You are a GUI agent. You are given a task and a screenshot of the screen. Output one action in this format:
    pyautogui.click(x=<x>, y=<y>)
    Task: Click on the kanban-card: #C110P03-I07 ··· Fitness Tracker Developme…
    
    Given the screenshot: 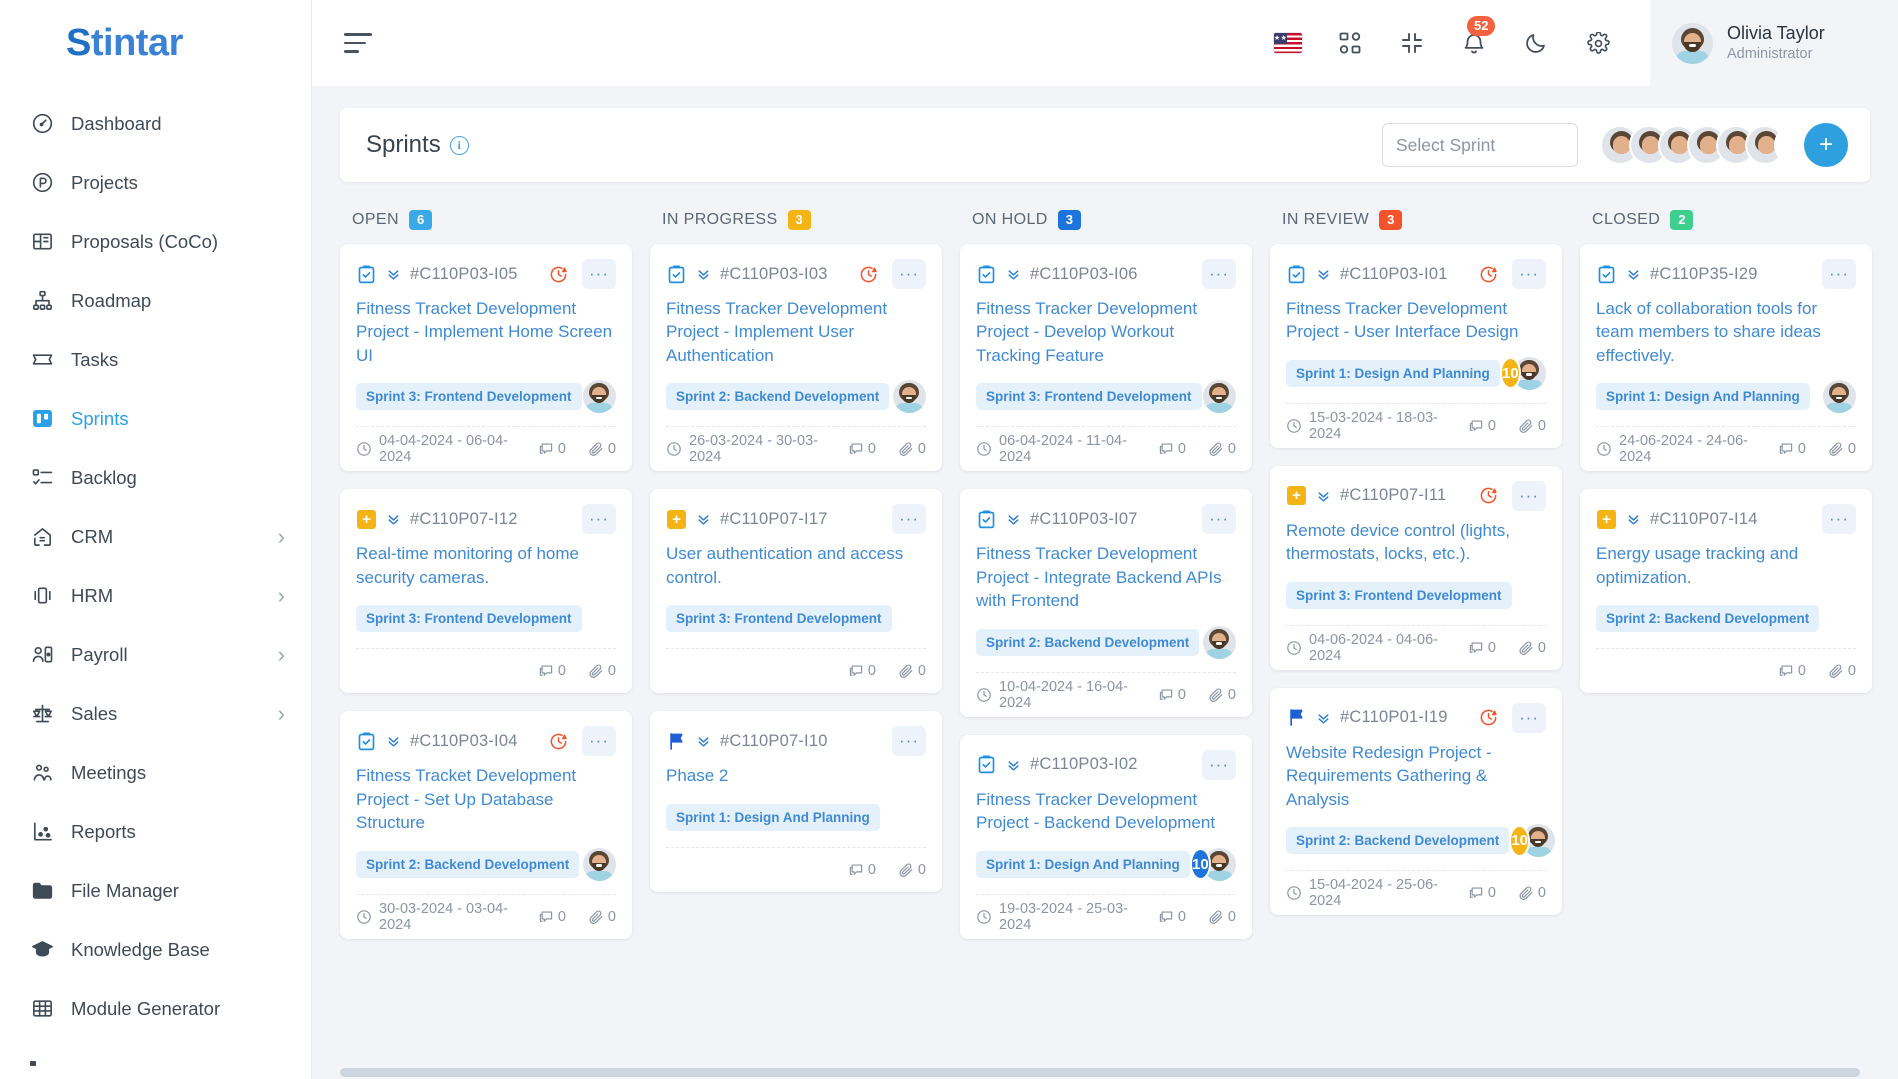 What is the action you would take?
    pyautogui.click(x=1106, y=603)
    